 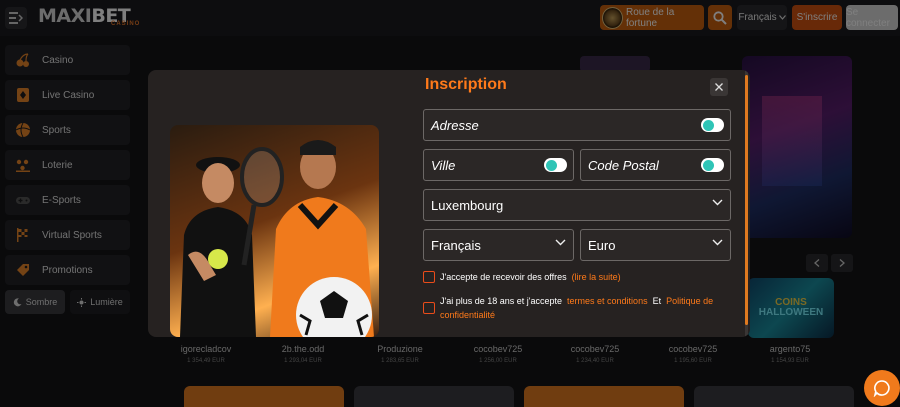 I want to click on hero-image, so click(x=274, y=231).